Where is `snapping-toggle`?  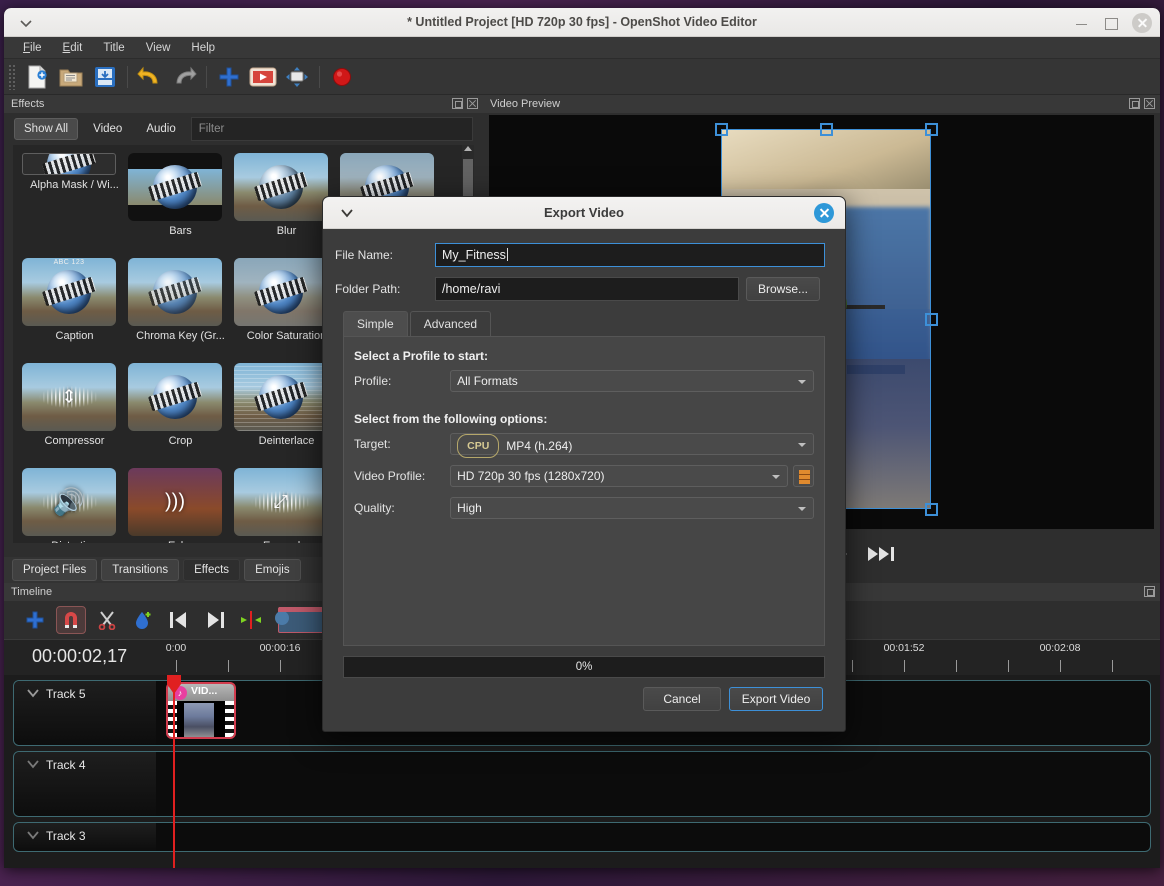 snapping-toggle is located at coordinates (71, 620).